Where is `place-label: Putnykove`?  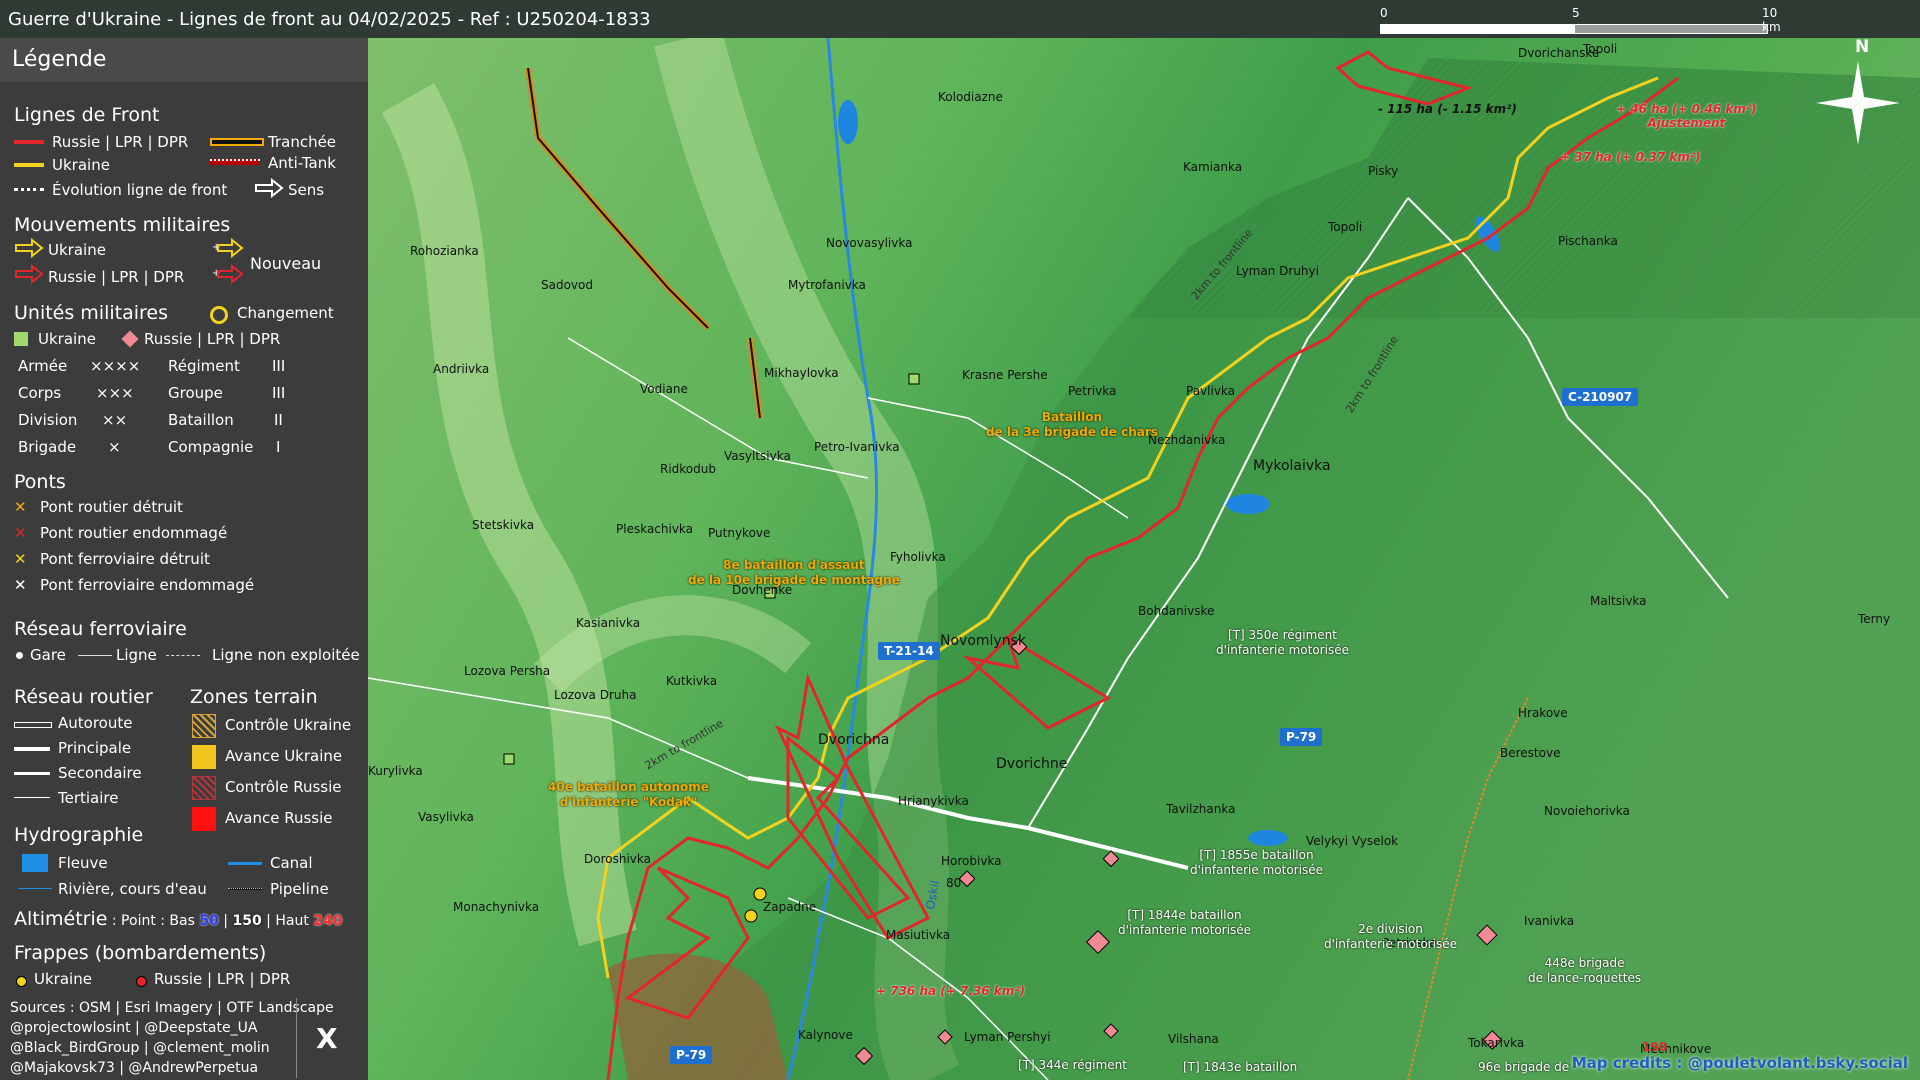
place-label: Putnykove is located at coordinates (739, 533).